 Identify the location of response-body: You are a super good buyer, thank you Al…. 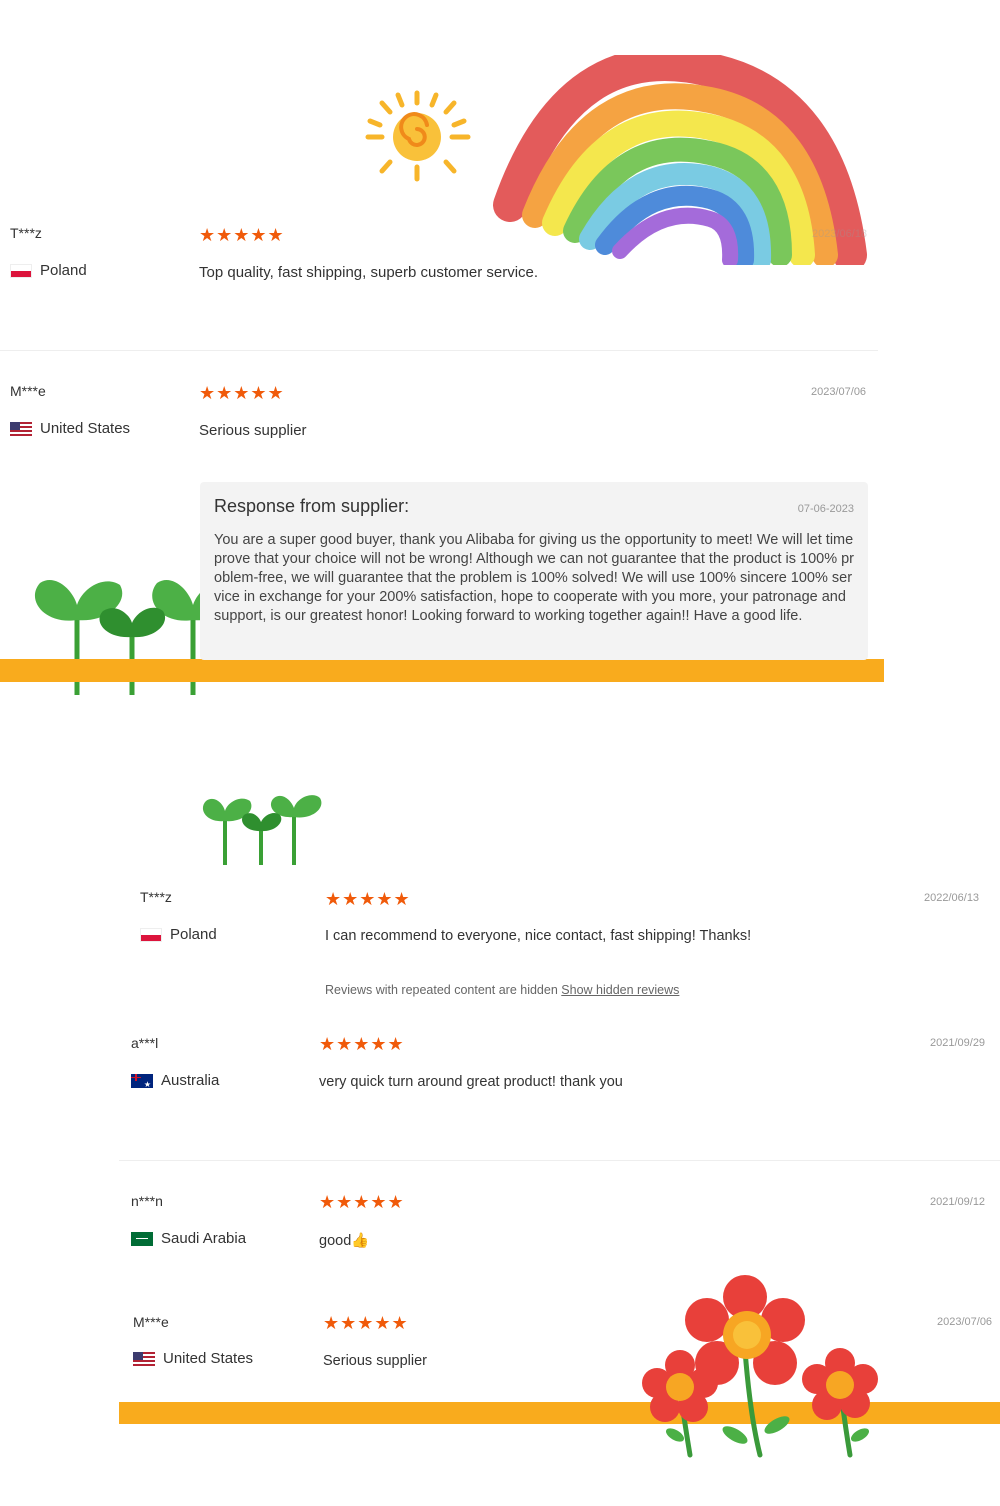
(534, 578).